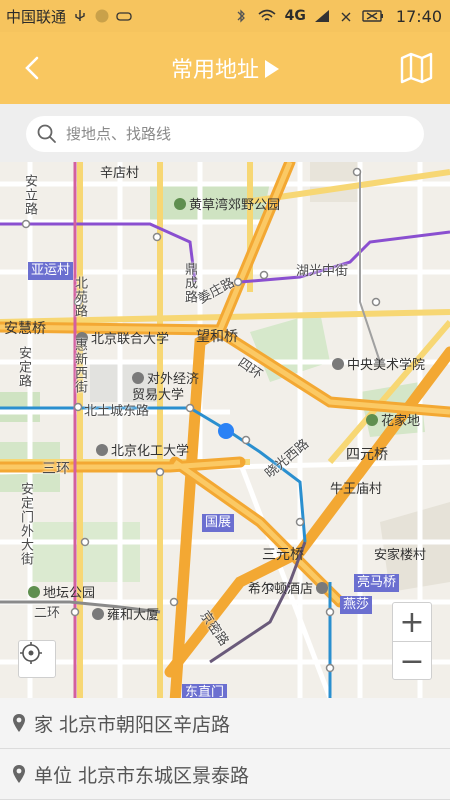 The height and width of the screenshot is (800, 450). What do you see at coordinates (400, 555) in the screenshot?
I see `map-label: 安家楼村` at bounding box center [400, 555].